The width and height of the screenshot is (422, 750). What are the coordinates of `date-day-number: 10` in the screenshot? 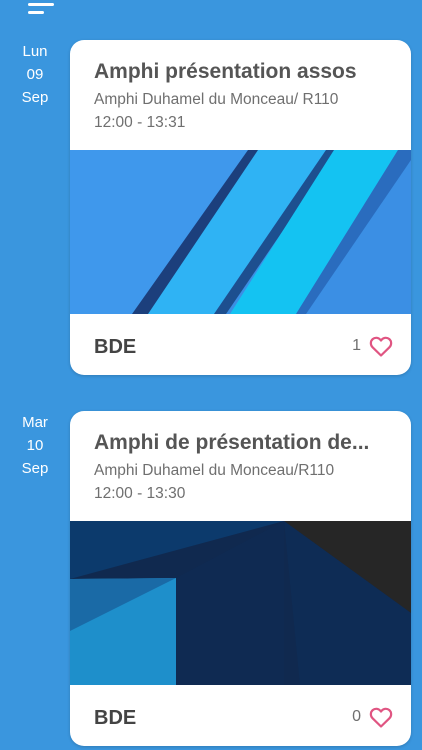 It's located at (35, 445).